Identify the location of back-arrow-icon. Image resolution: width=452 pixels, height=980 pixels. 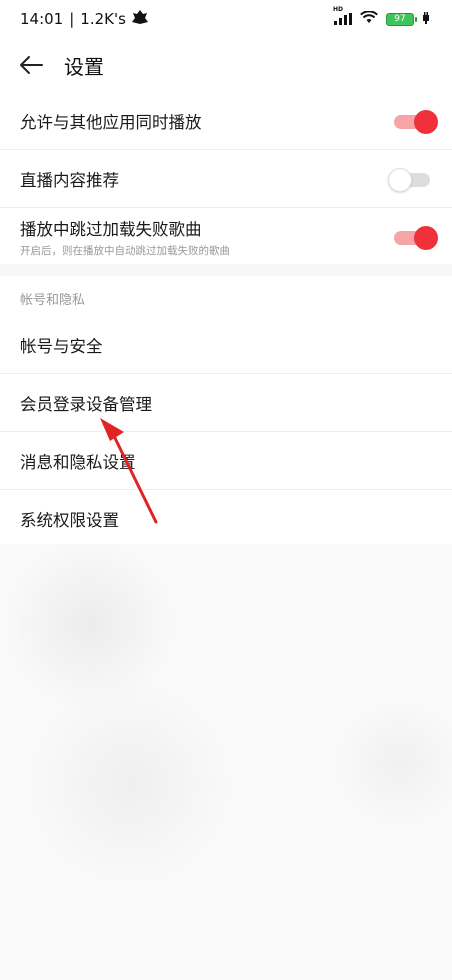
(34, 65).